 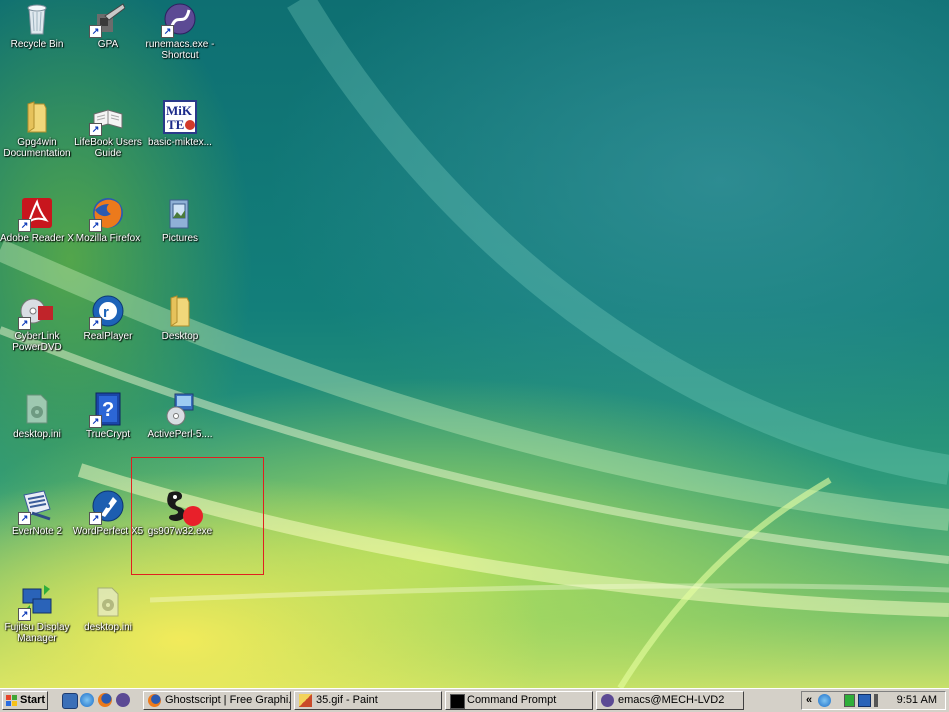 I want to click on volume-icon, so click(x=879, y=700).